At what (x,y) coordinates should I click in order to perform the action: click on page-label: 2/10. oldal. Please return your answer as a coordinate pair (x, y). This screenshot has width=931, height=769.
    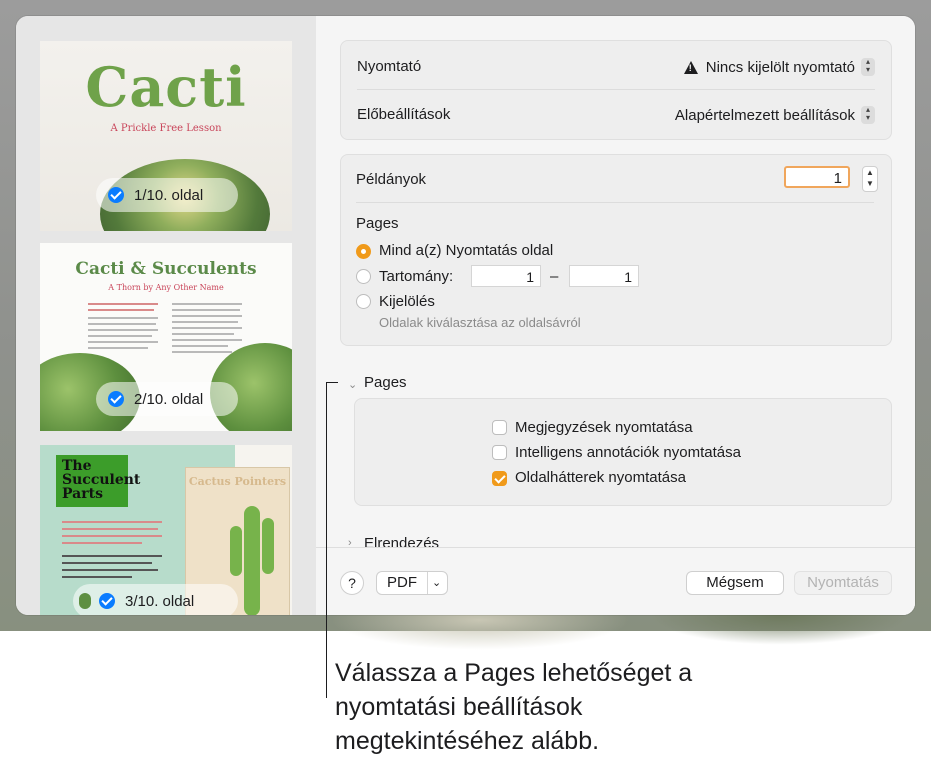
    Looking at the image, I should click on (169, 399).